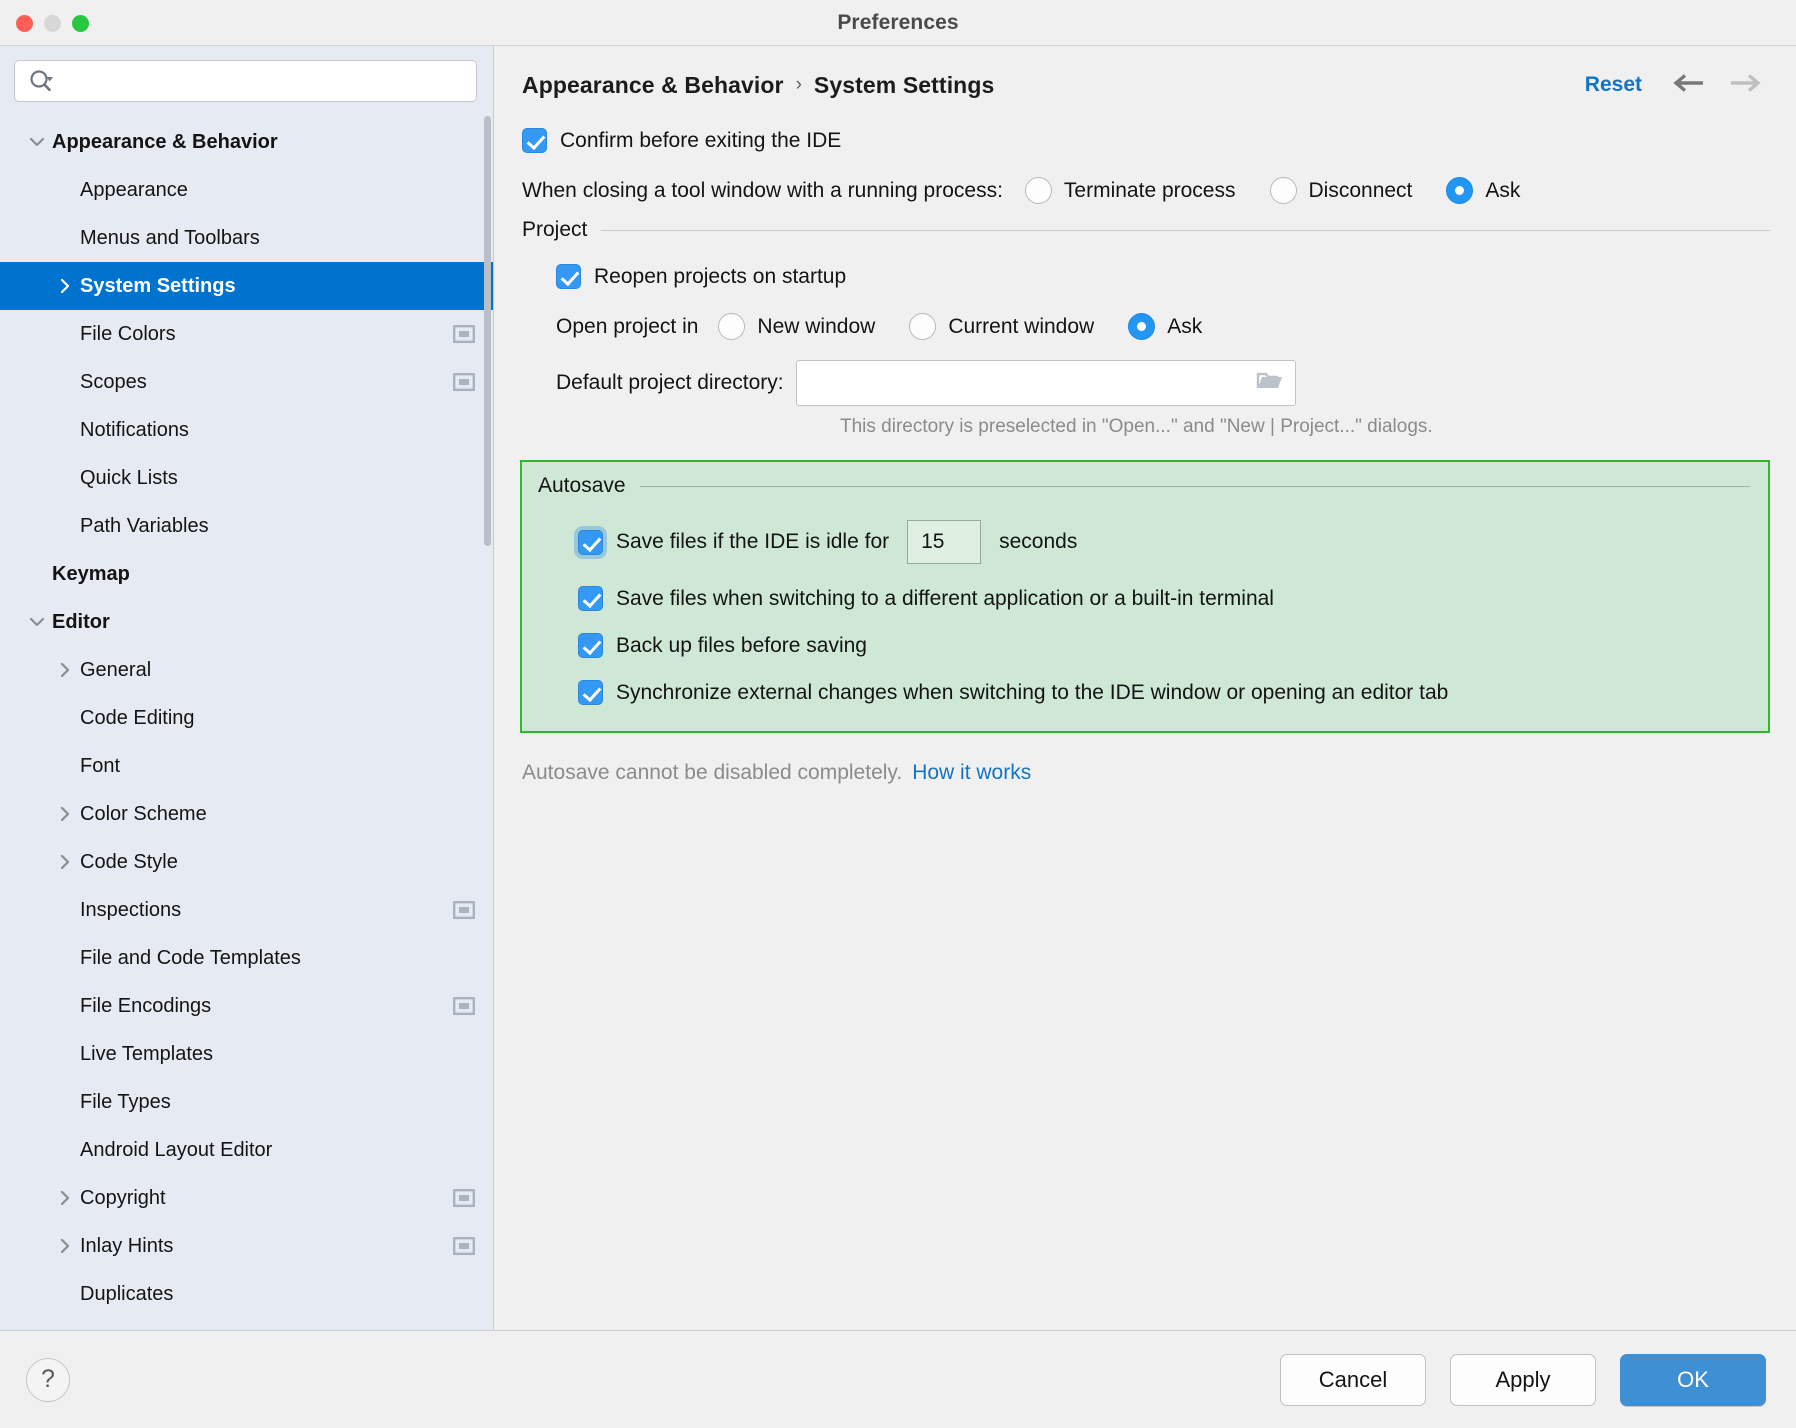 Image resolution: width=1796 pixels, height=1428 pixels. I want to click on sidebar-item-label: System Settings, so click(158, 285).